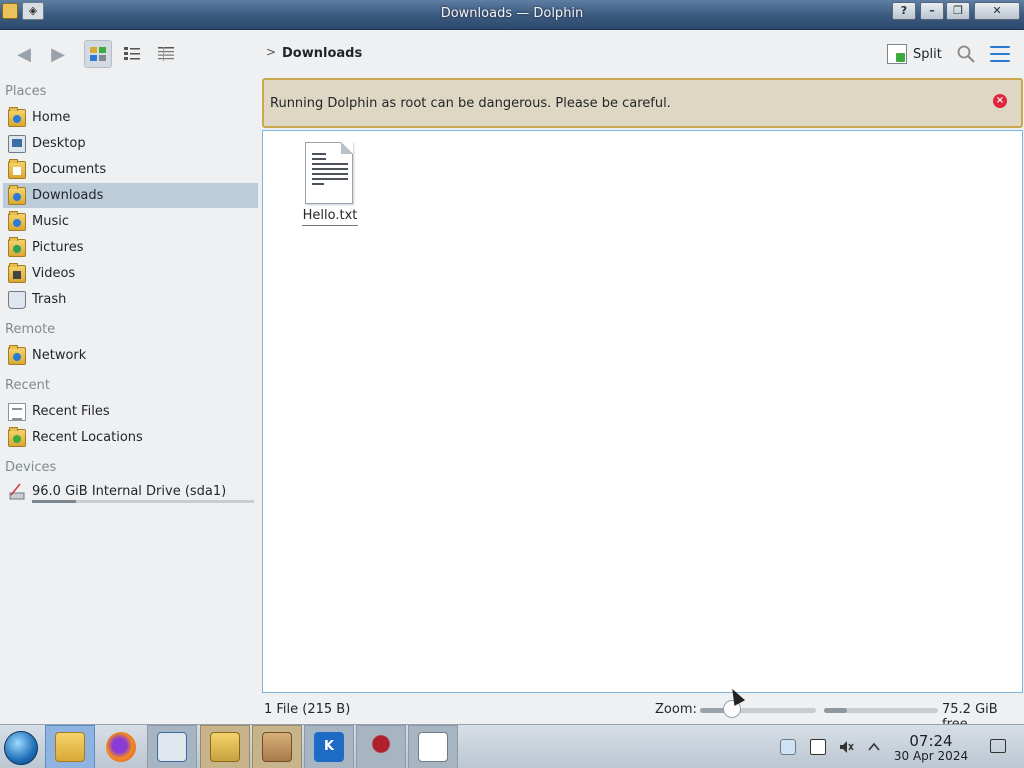  I want to click on split-button: Split, so click(914, 54).